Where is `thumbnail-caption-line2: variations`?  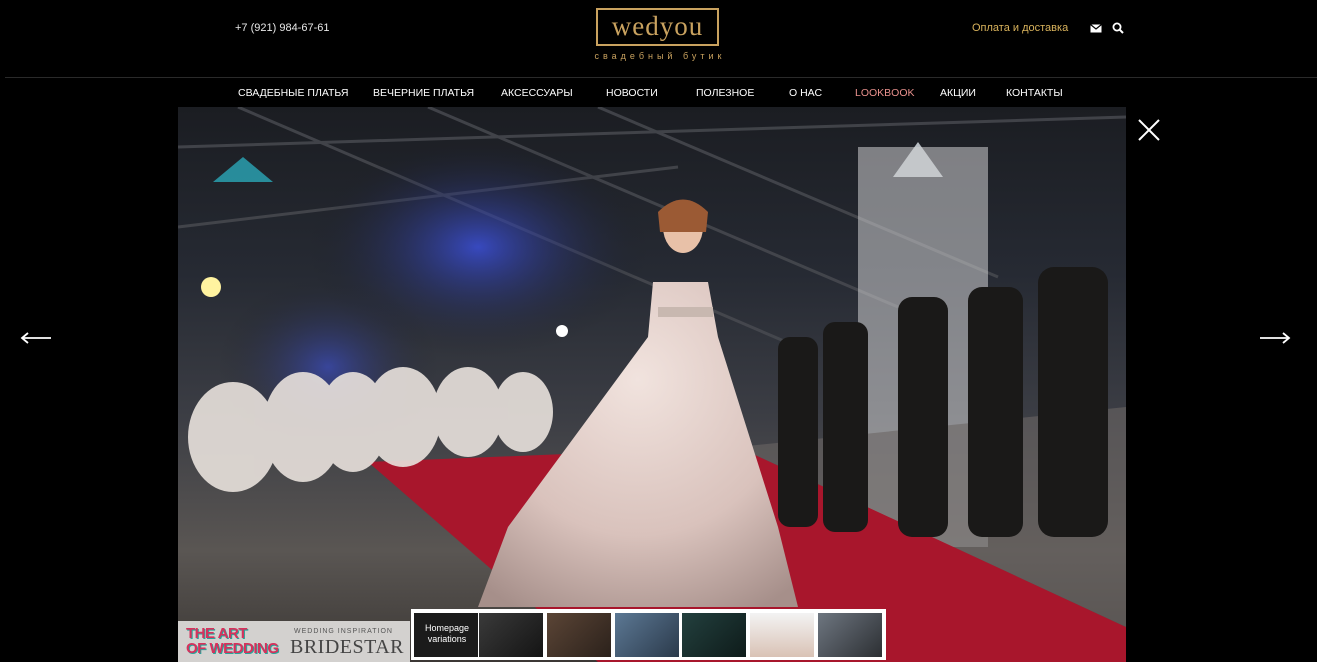
thumbnail-caption-line2: variations is located at coordinates (447, 639).